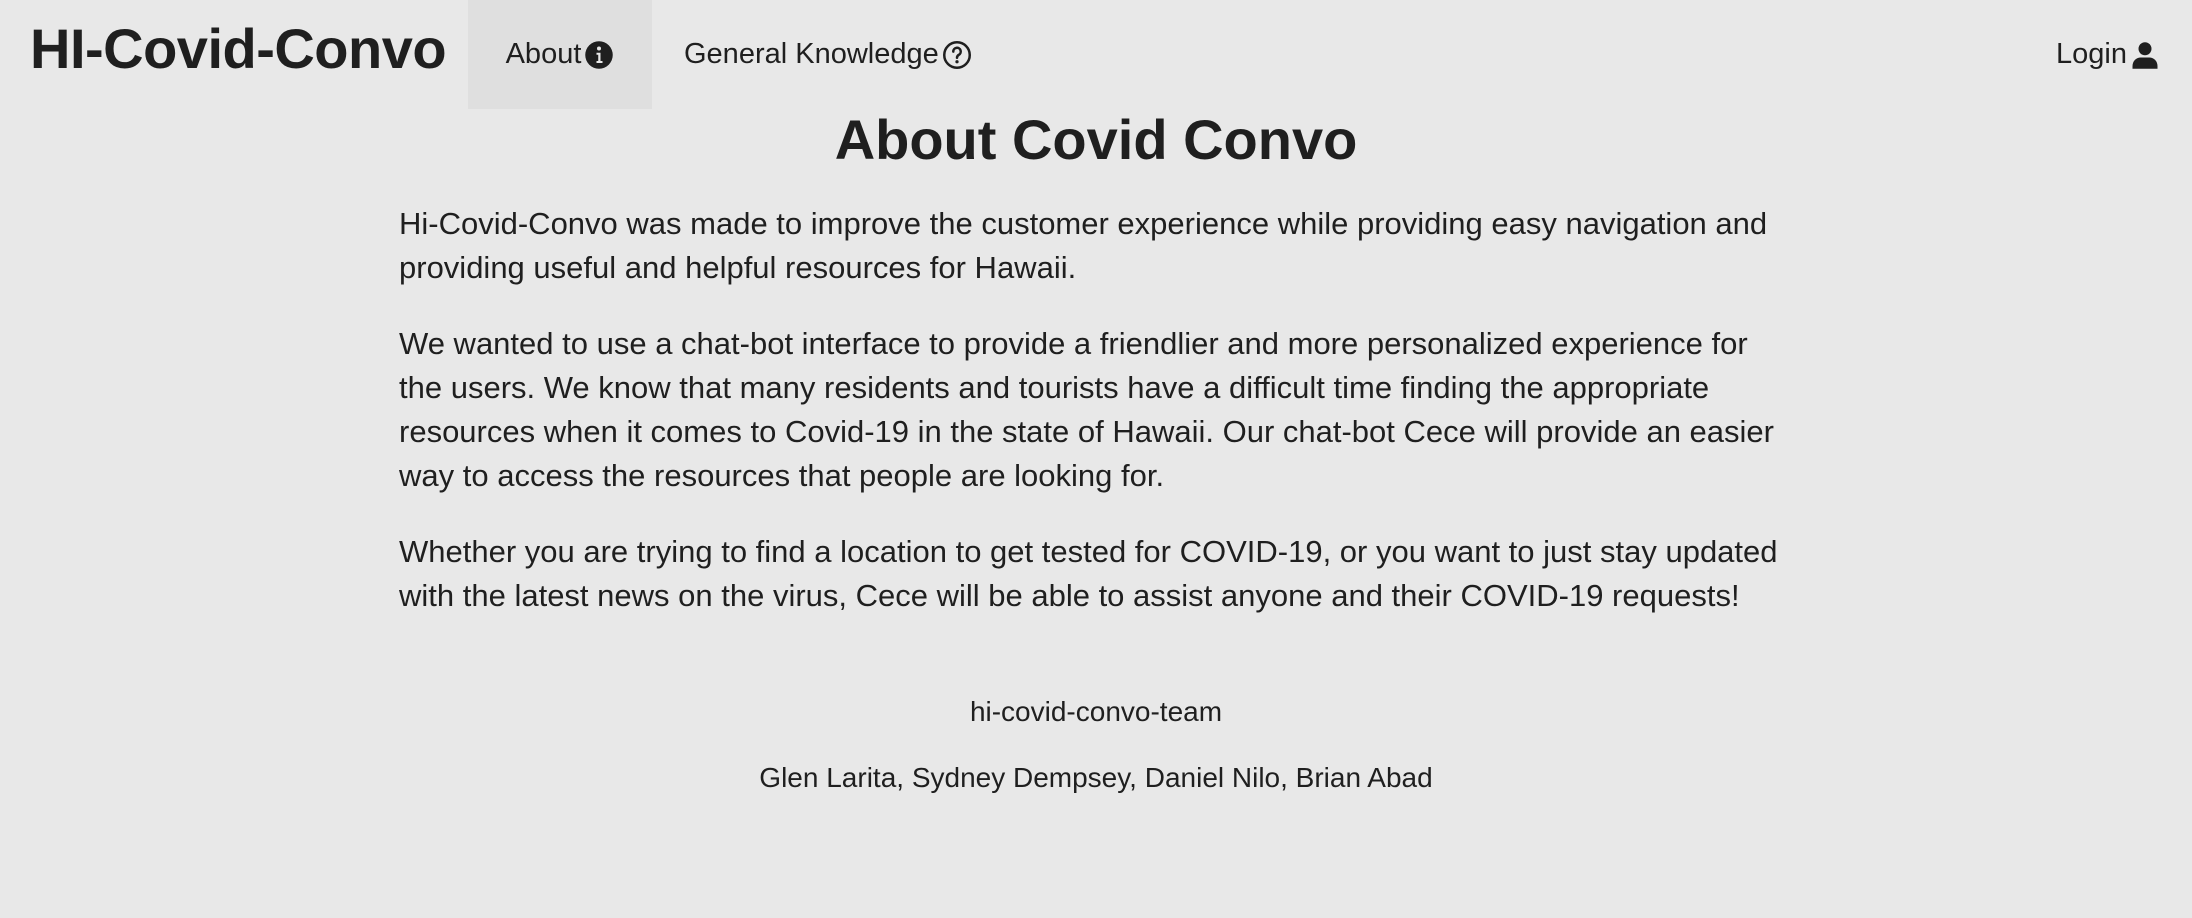 The image size is (2192, 918). I want to click on user-icon, so click(2145, 55).